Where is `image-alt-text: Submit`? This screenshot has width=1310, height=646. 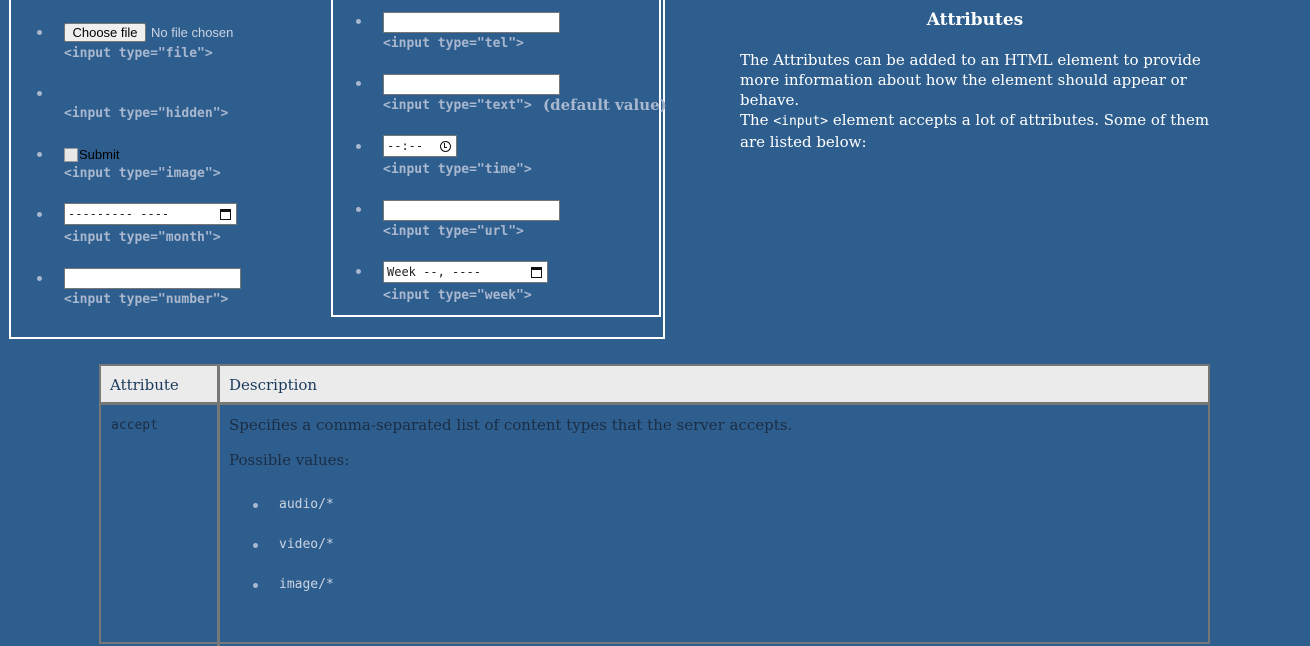 image-alt-text: Submit is located at coordinates (99, 154).